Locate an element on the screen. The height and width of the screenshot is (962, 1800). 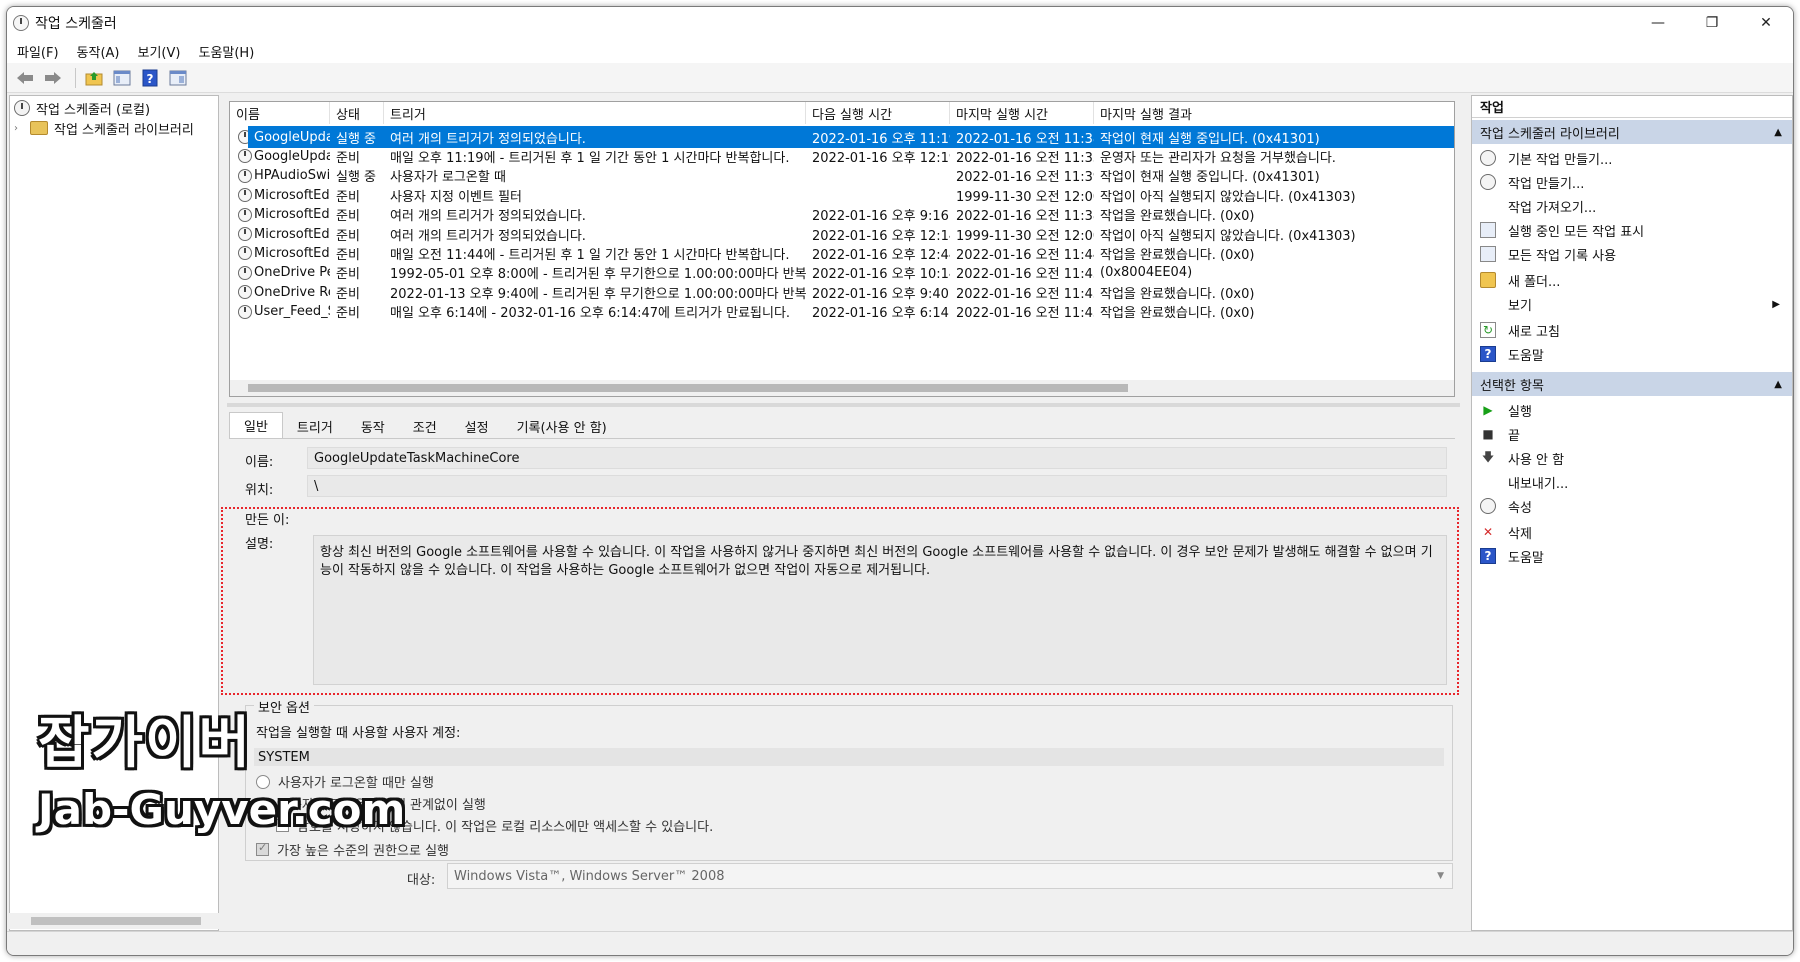
action-label: 보기 is located at coordinates (1520, 306).